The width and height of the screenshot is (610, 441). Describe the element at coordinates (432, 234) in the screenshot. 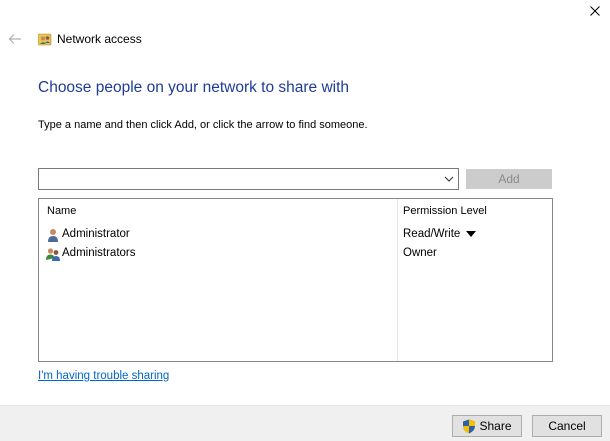

I see `row-permission: Read/Write` at that location.